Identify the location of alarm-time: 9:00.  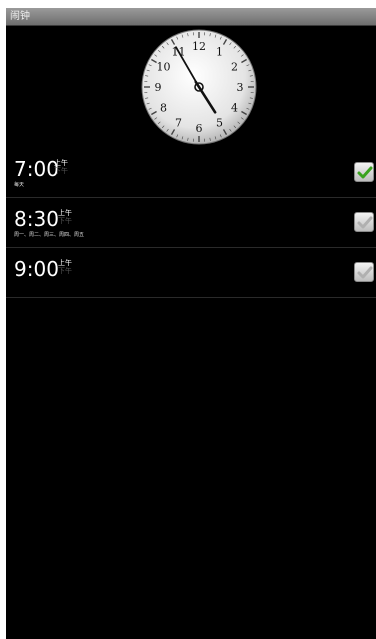
(36, 269).